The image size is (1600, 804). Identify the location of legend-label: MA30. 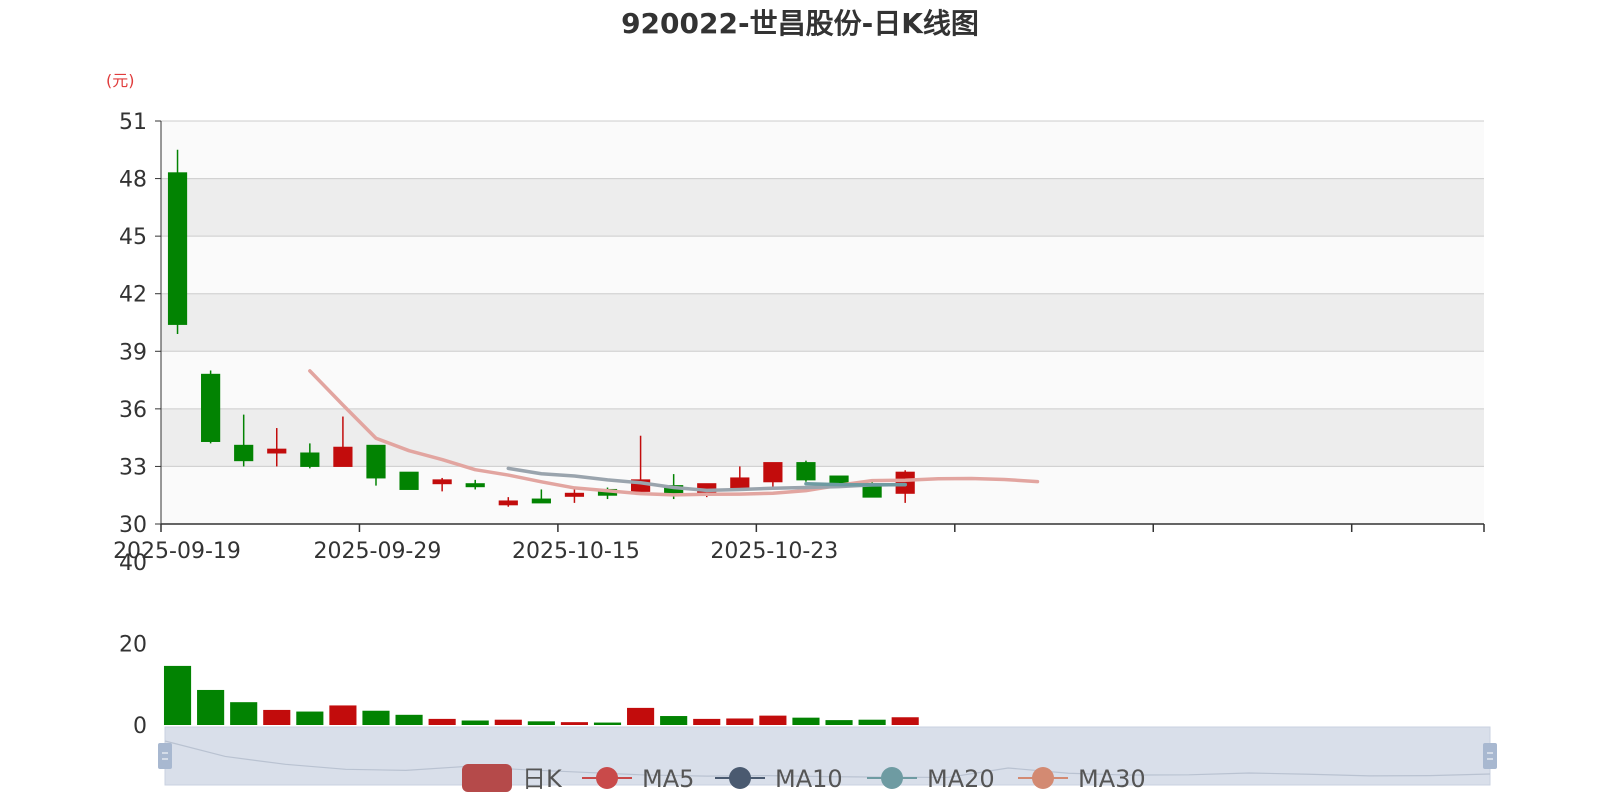
(1112, 779).